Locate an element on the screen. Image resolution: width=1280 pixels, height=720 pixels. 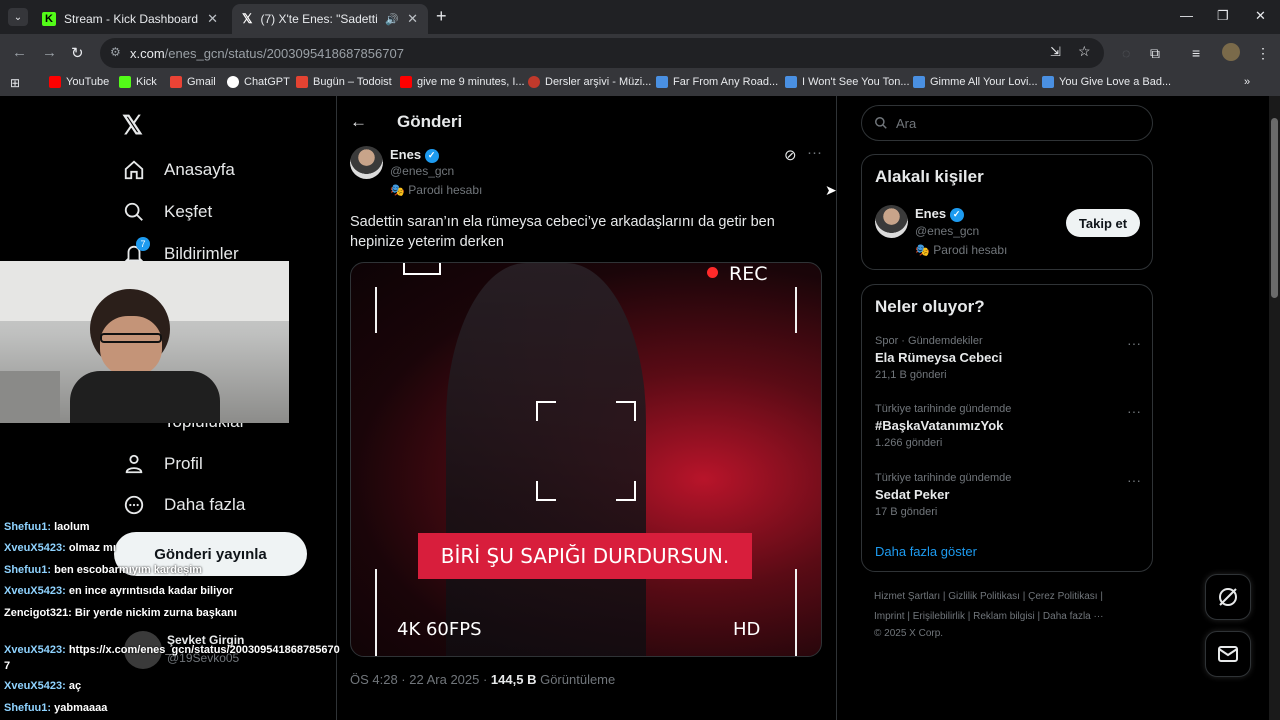
kebab-menu-icon: ⋮ is located at coordinates (1263, 53).